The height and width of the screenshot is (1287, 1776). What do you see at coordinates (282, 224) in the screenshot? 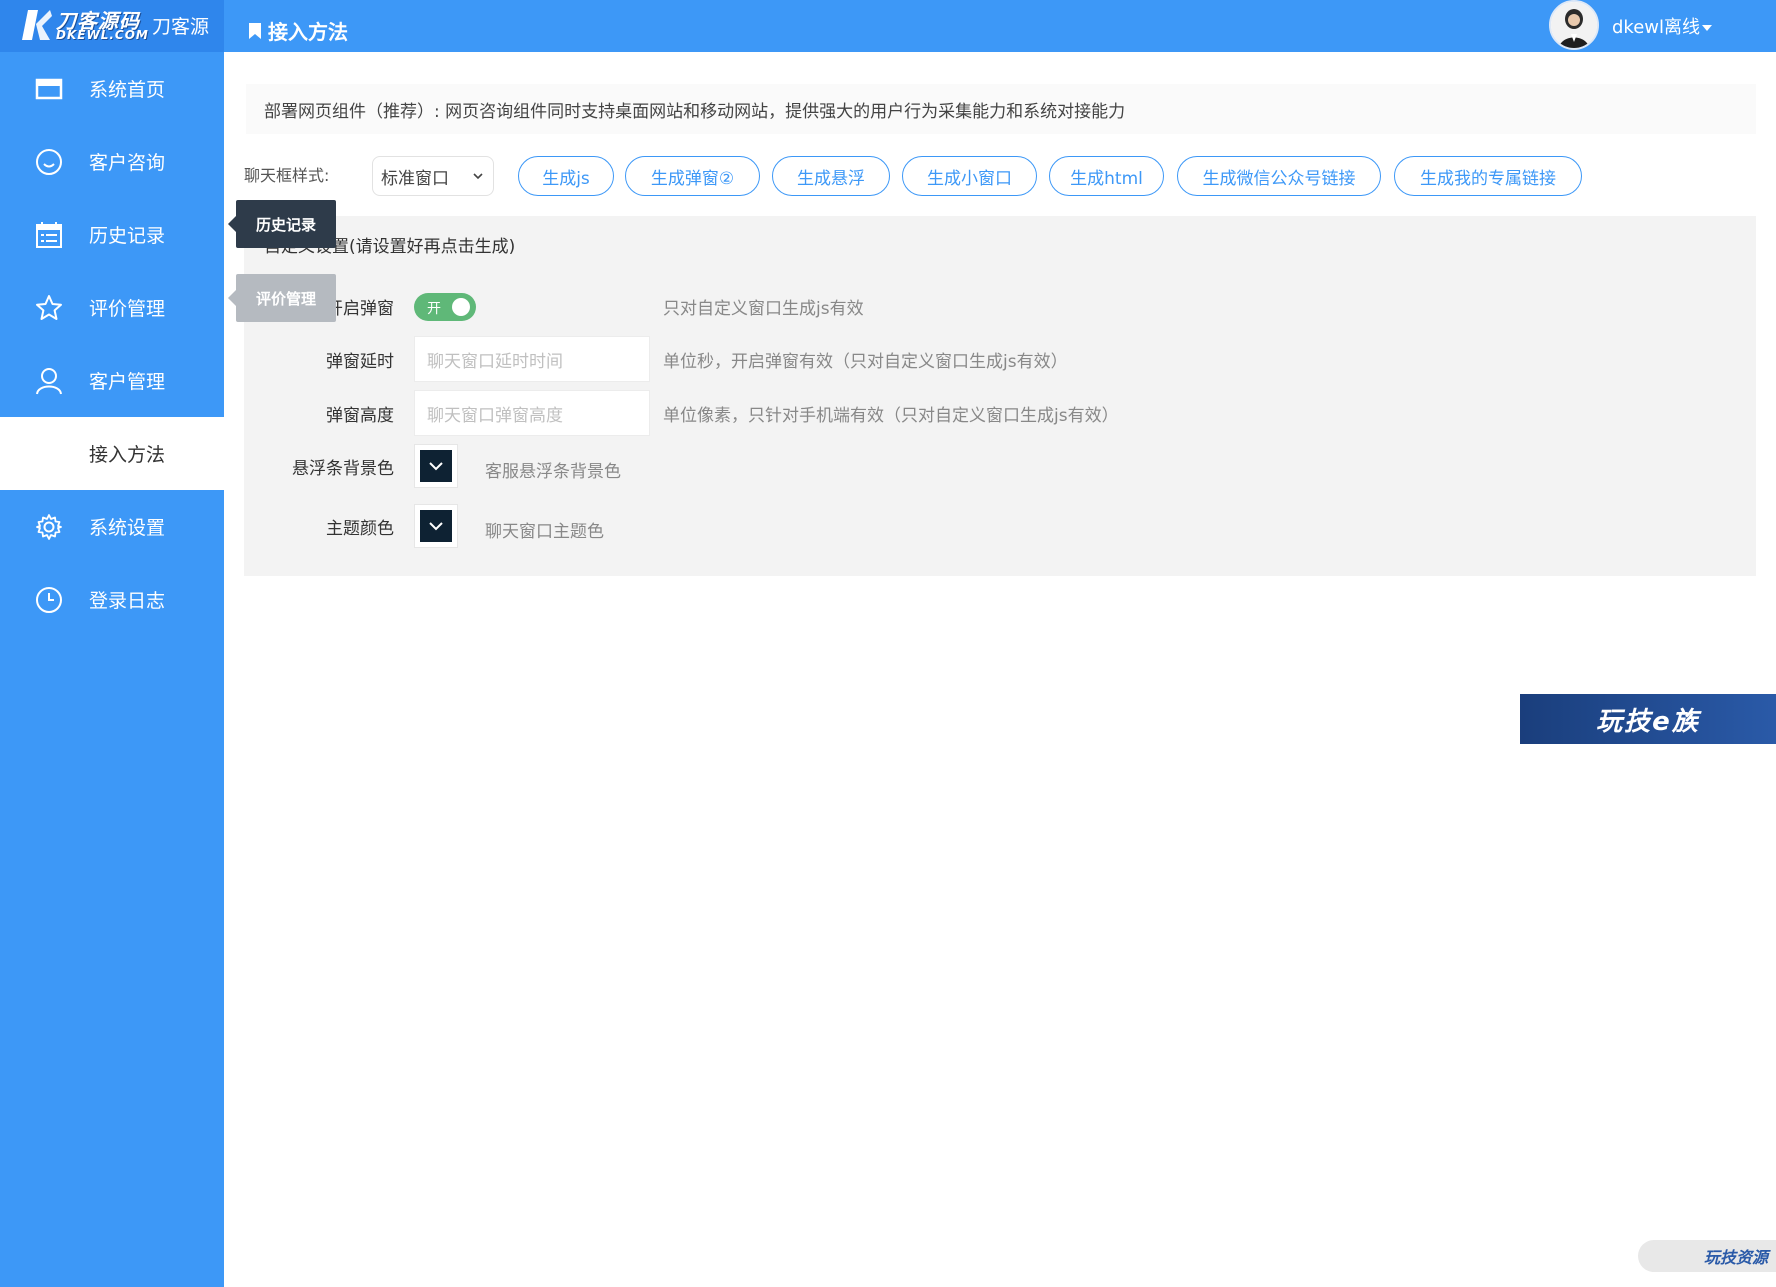
I see `tooltip-history: 历史记录` at bounding box center [282, 224].